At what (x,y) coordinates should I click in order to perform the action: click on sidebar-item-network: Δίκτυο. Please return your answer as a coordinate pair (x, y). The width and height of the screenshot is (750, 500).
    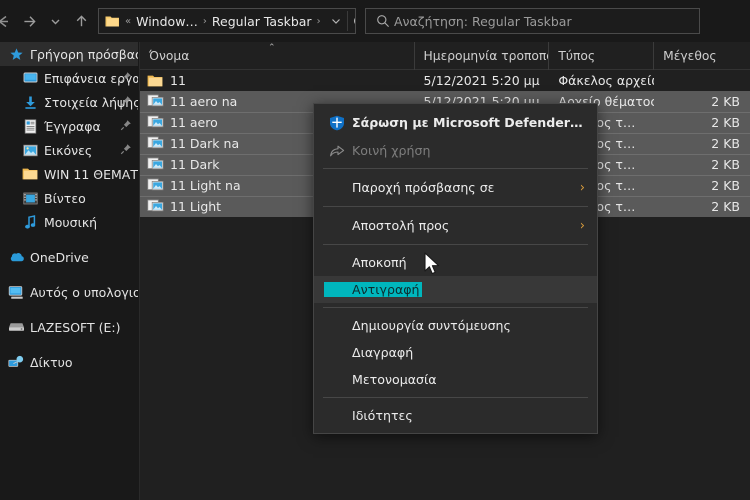
    Looking at the image, I should click on (69, 362).